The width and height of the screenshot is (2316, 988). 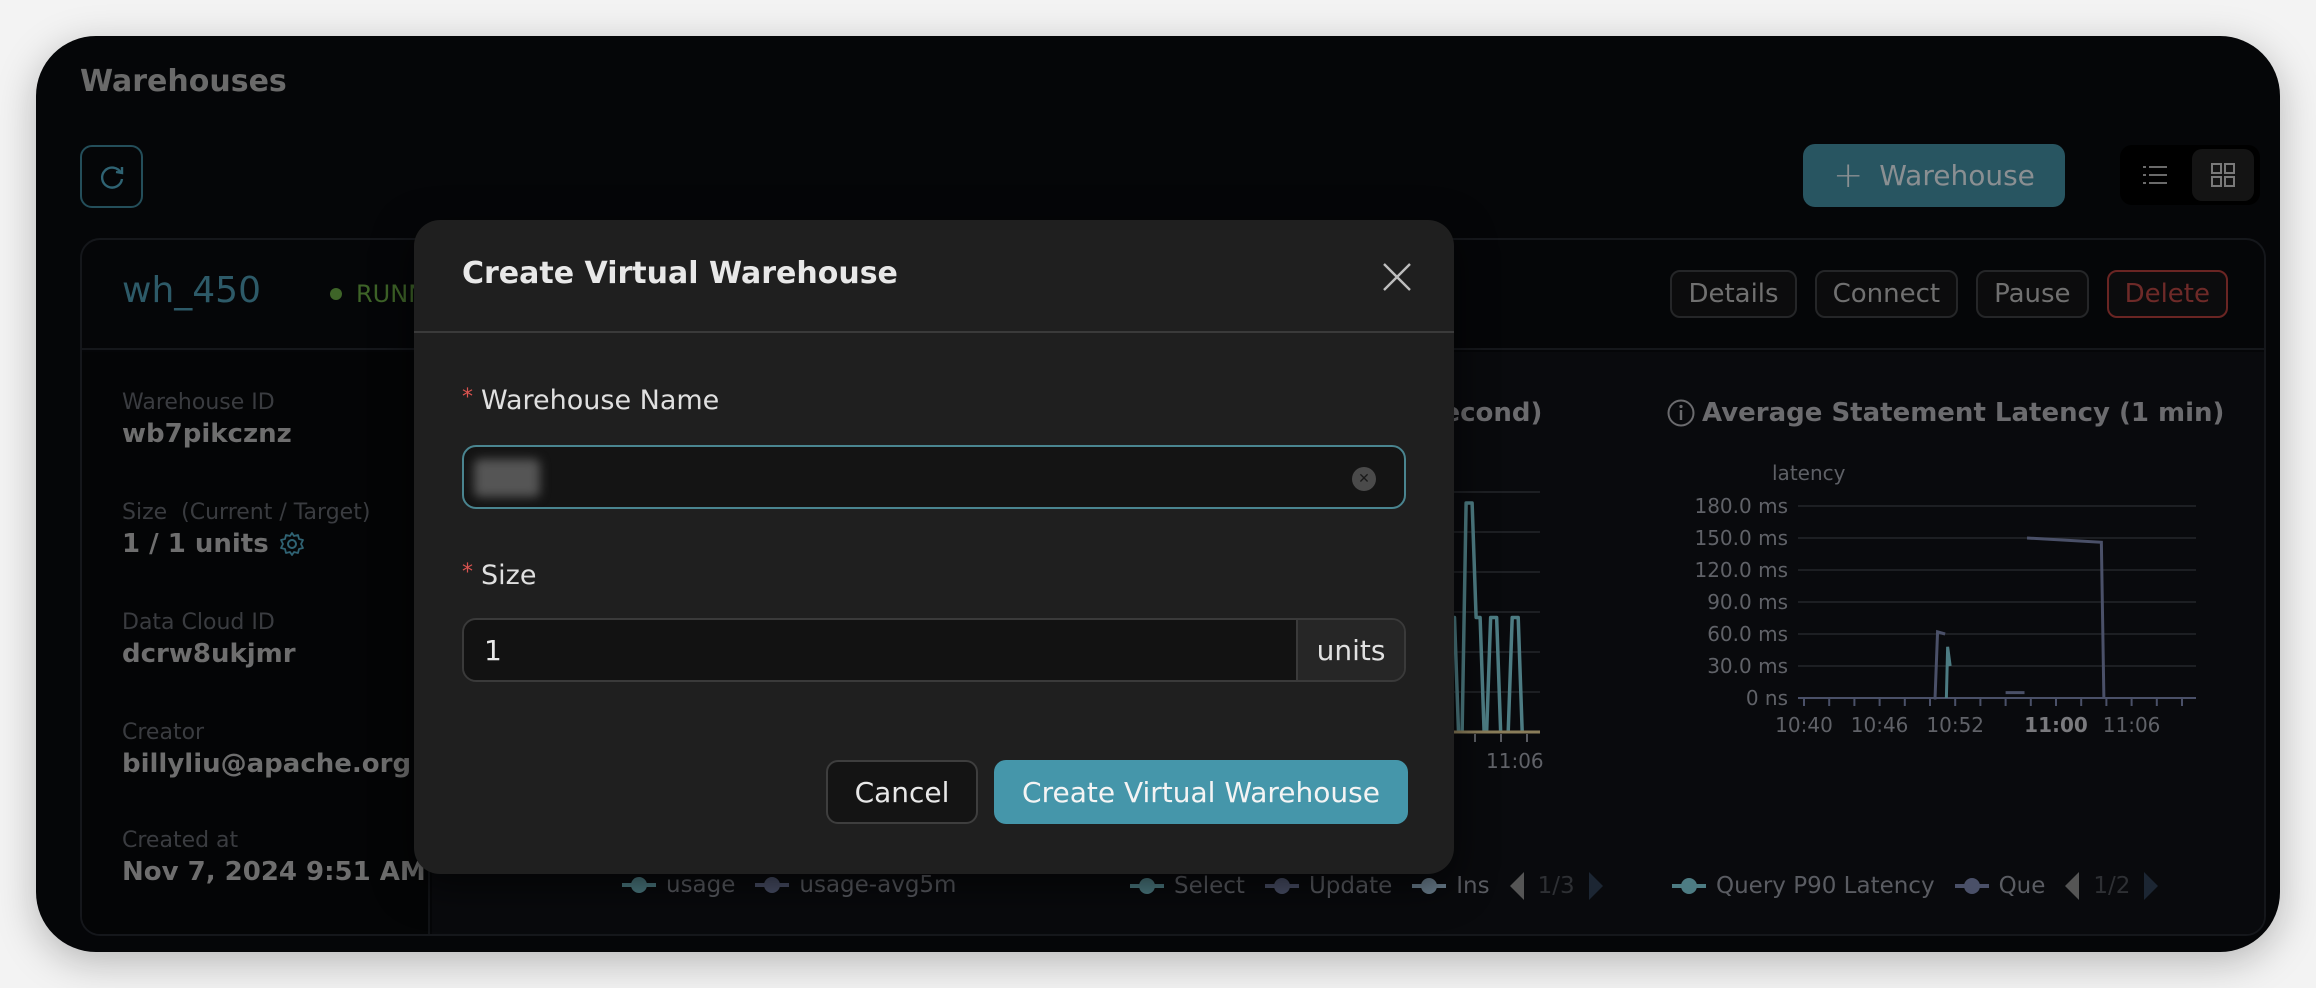 I want to click on info-value: 1 / 1 units, so click(x=246, y=544).